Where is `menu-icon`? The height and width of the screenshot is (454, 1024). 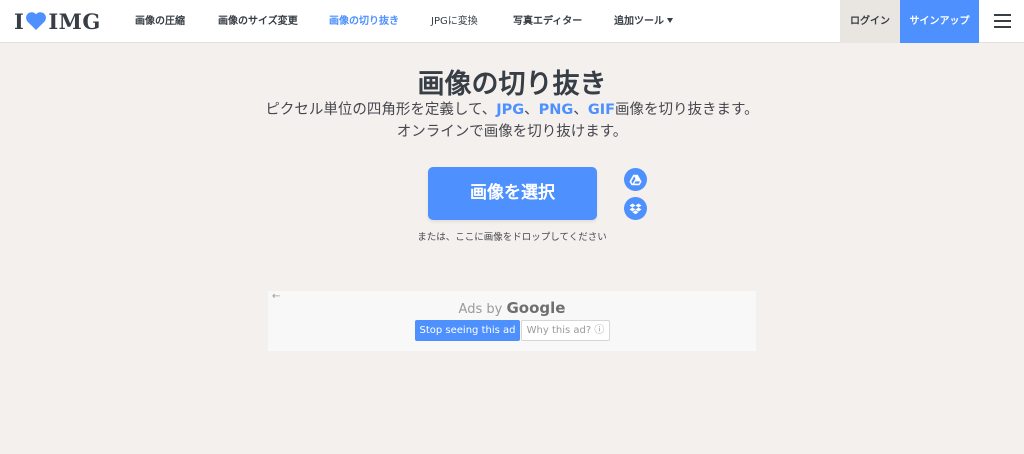
menu-icon is located at coordinates (1002, 21).